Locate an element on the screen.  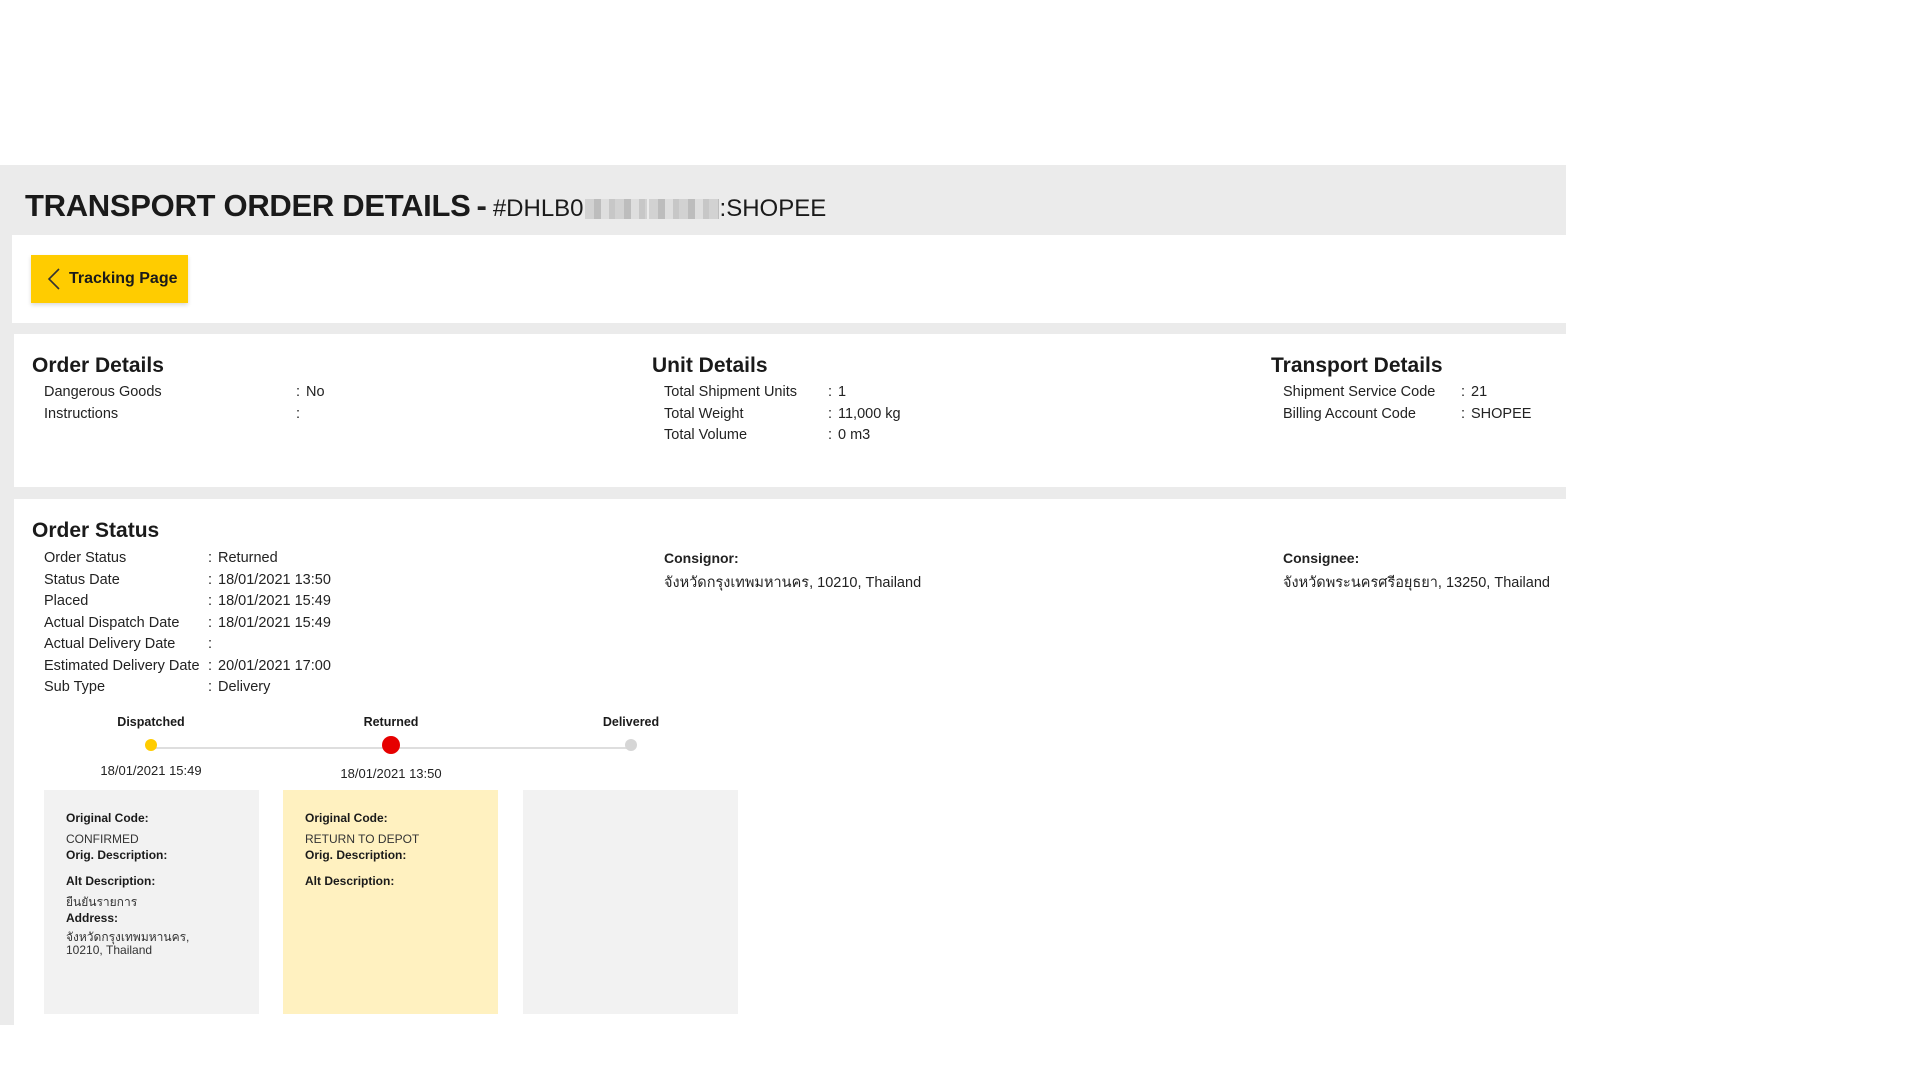
kv-value: No is located at coordinates (315, 392).